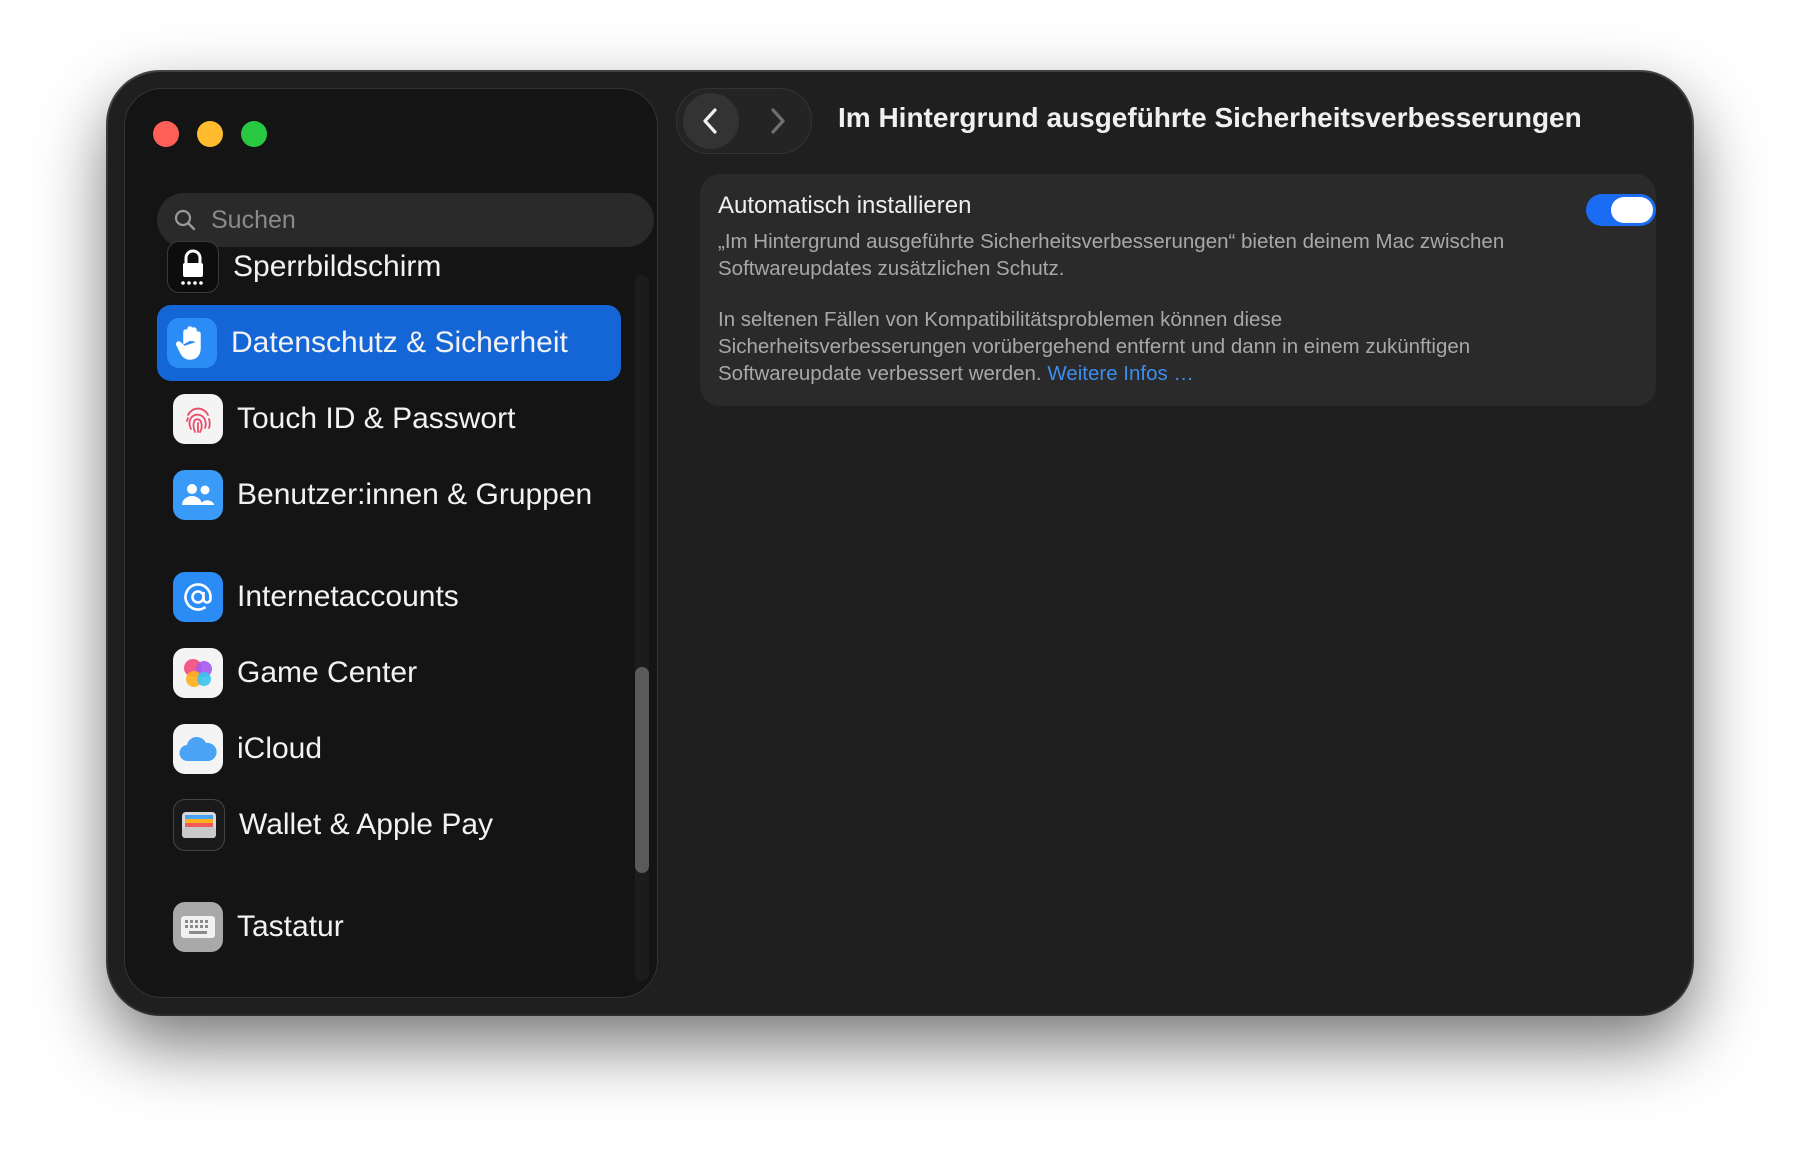 This screenshot has width=1800, height=1156. Describe the element at coordinates (845, 205) in the screenshot. I see `setting-title: Automatisch installieren` at that location.